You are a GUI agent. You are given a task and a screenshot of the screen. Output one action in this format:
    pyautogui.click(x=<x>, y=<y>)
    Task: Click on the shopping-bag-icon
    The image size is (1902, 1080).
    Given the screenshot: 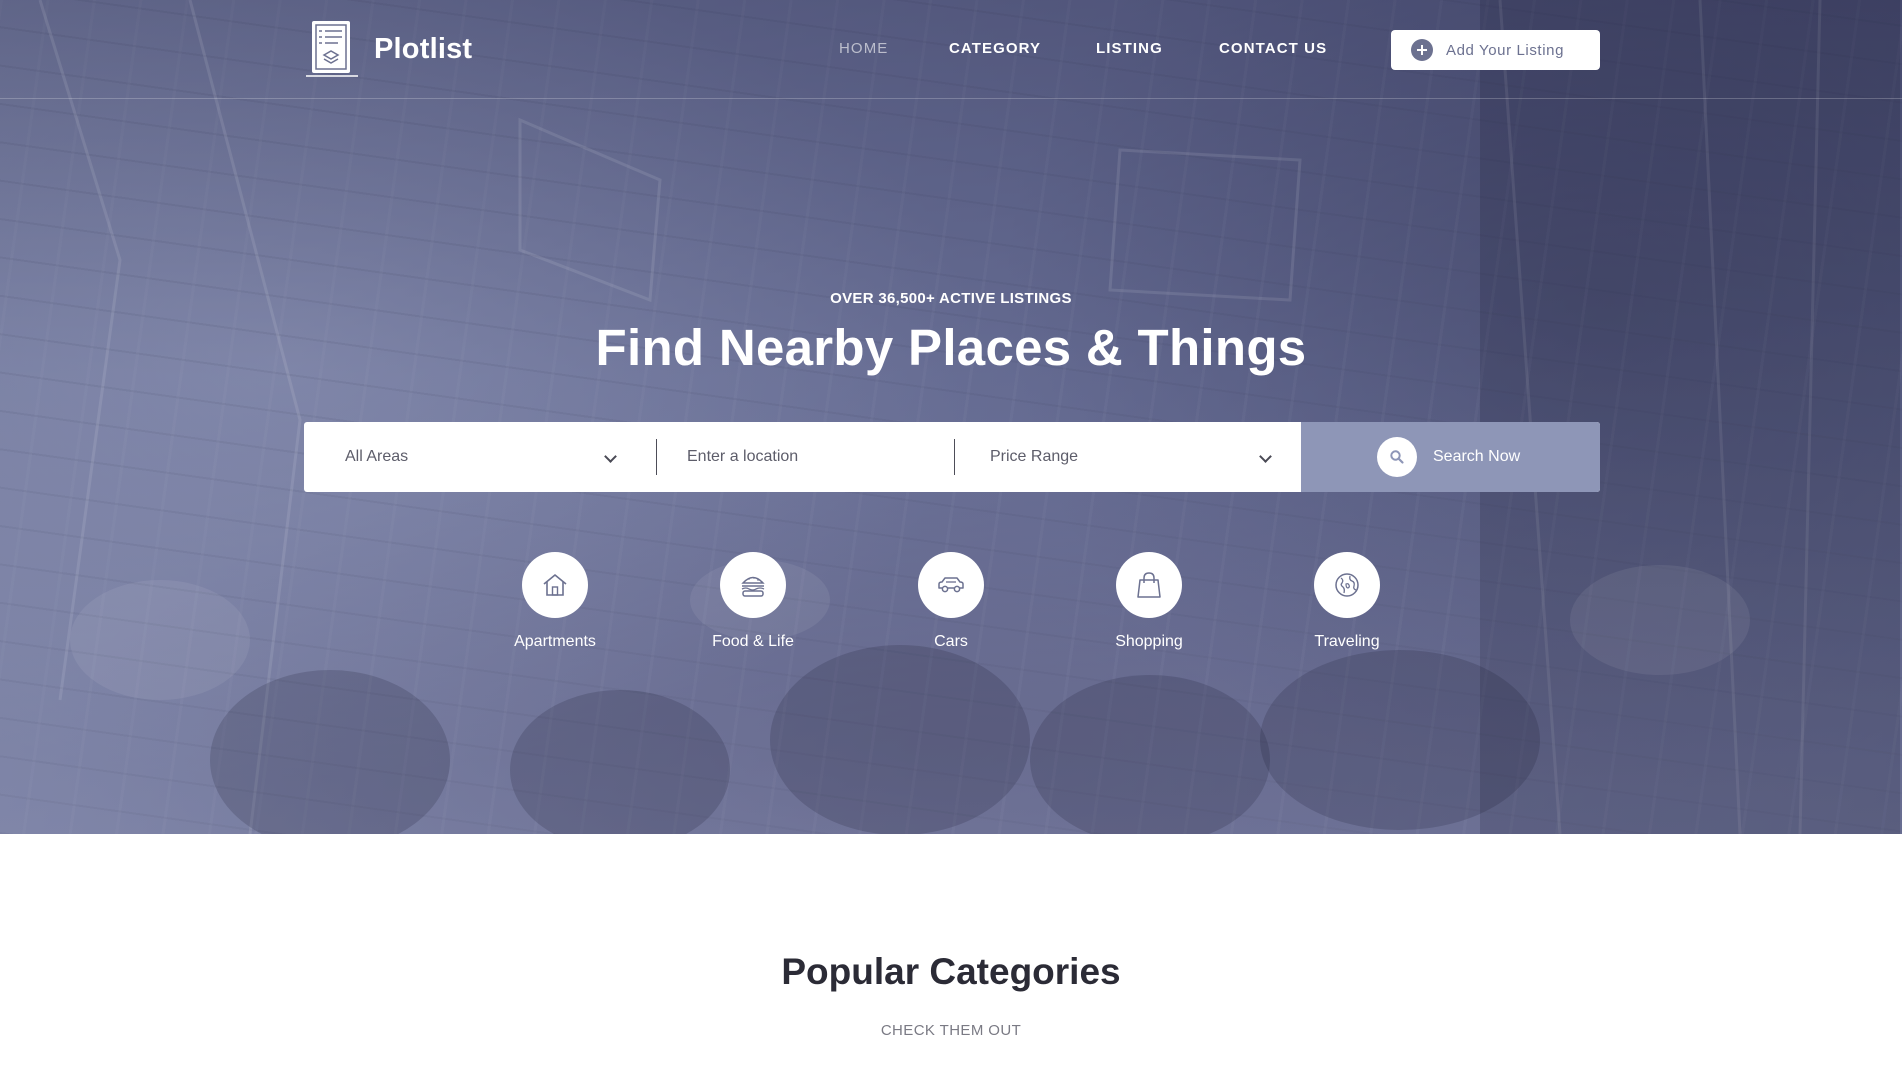 What is the action you would take?
    pyautogui.click(x=1149, y=585)
    